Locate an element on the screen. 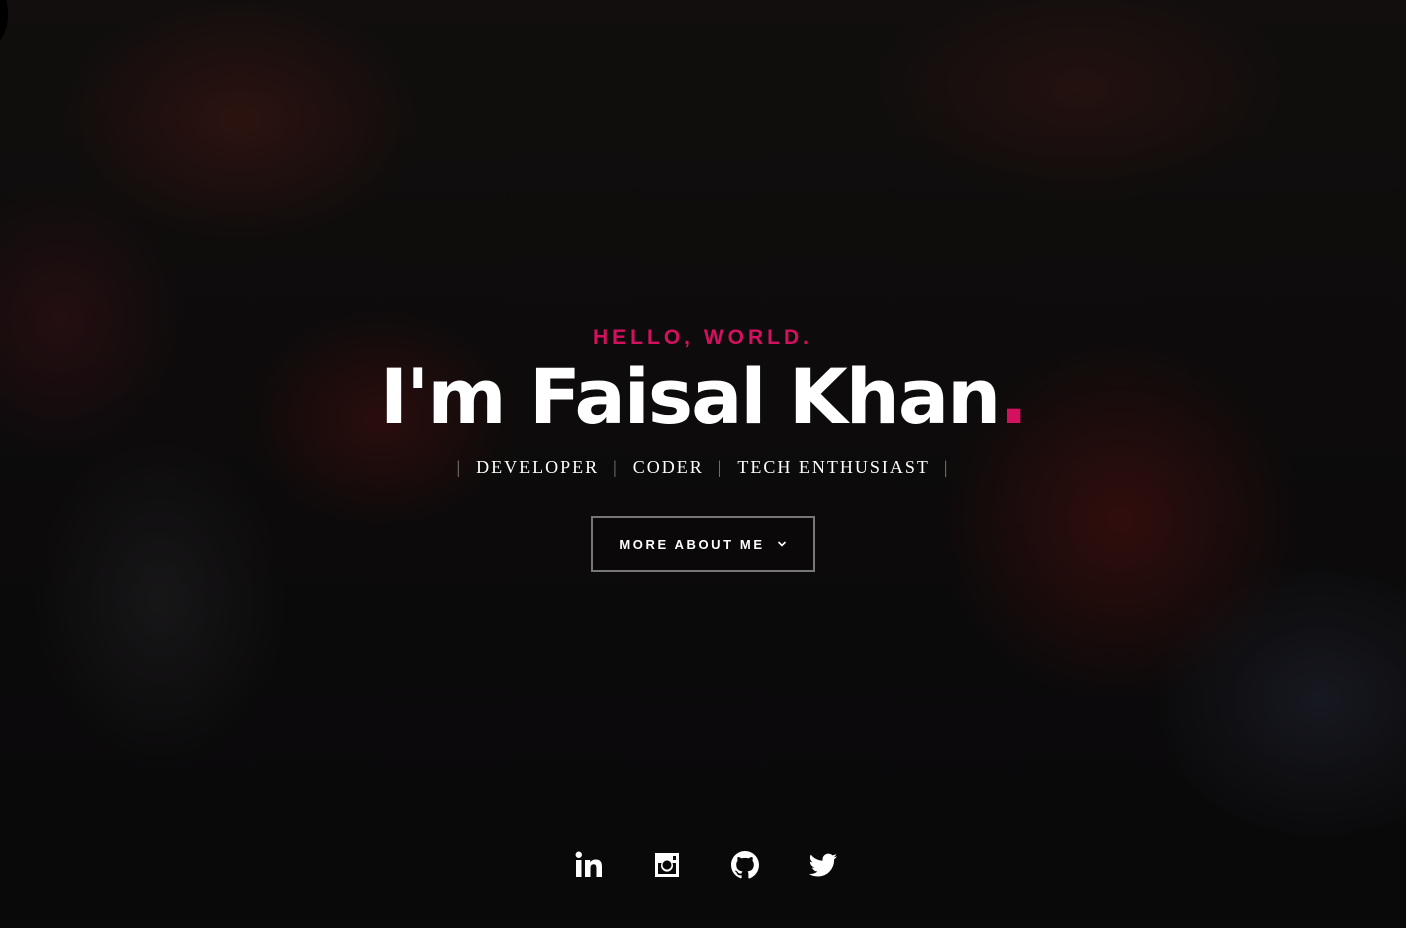  instagram-icon is located at coordinates (667, 865).